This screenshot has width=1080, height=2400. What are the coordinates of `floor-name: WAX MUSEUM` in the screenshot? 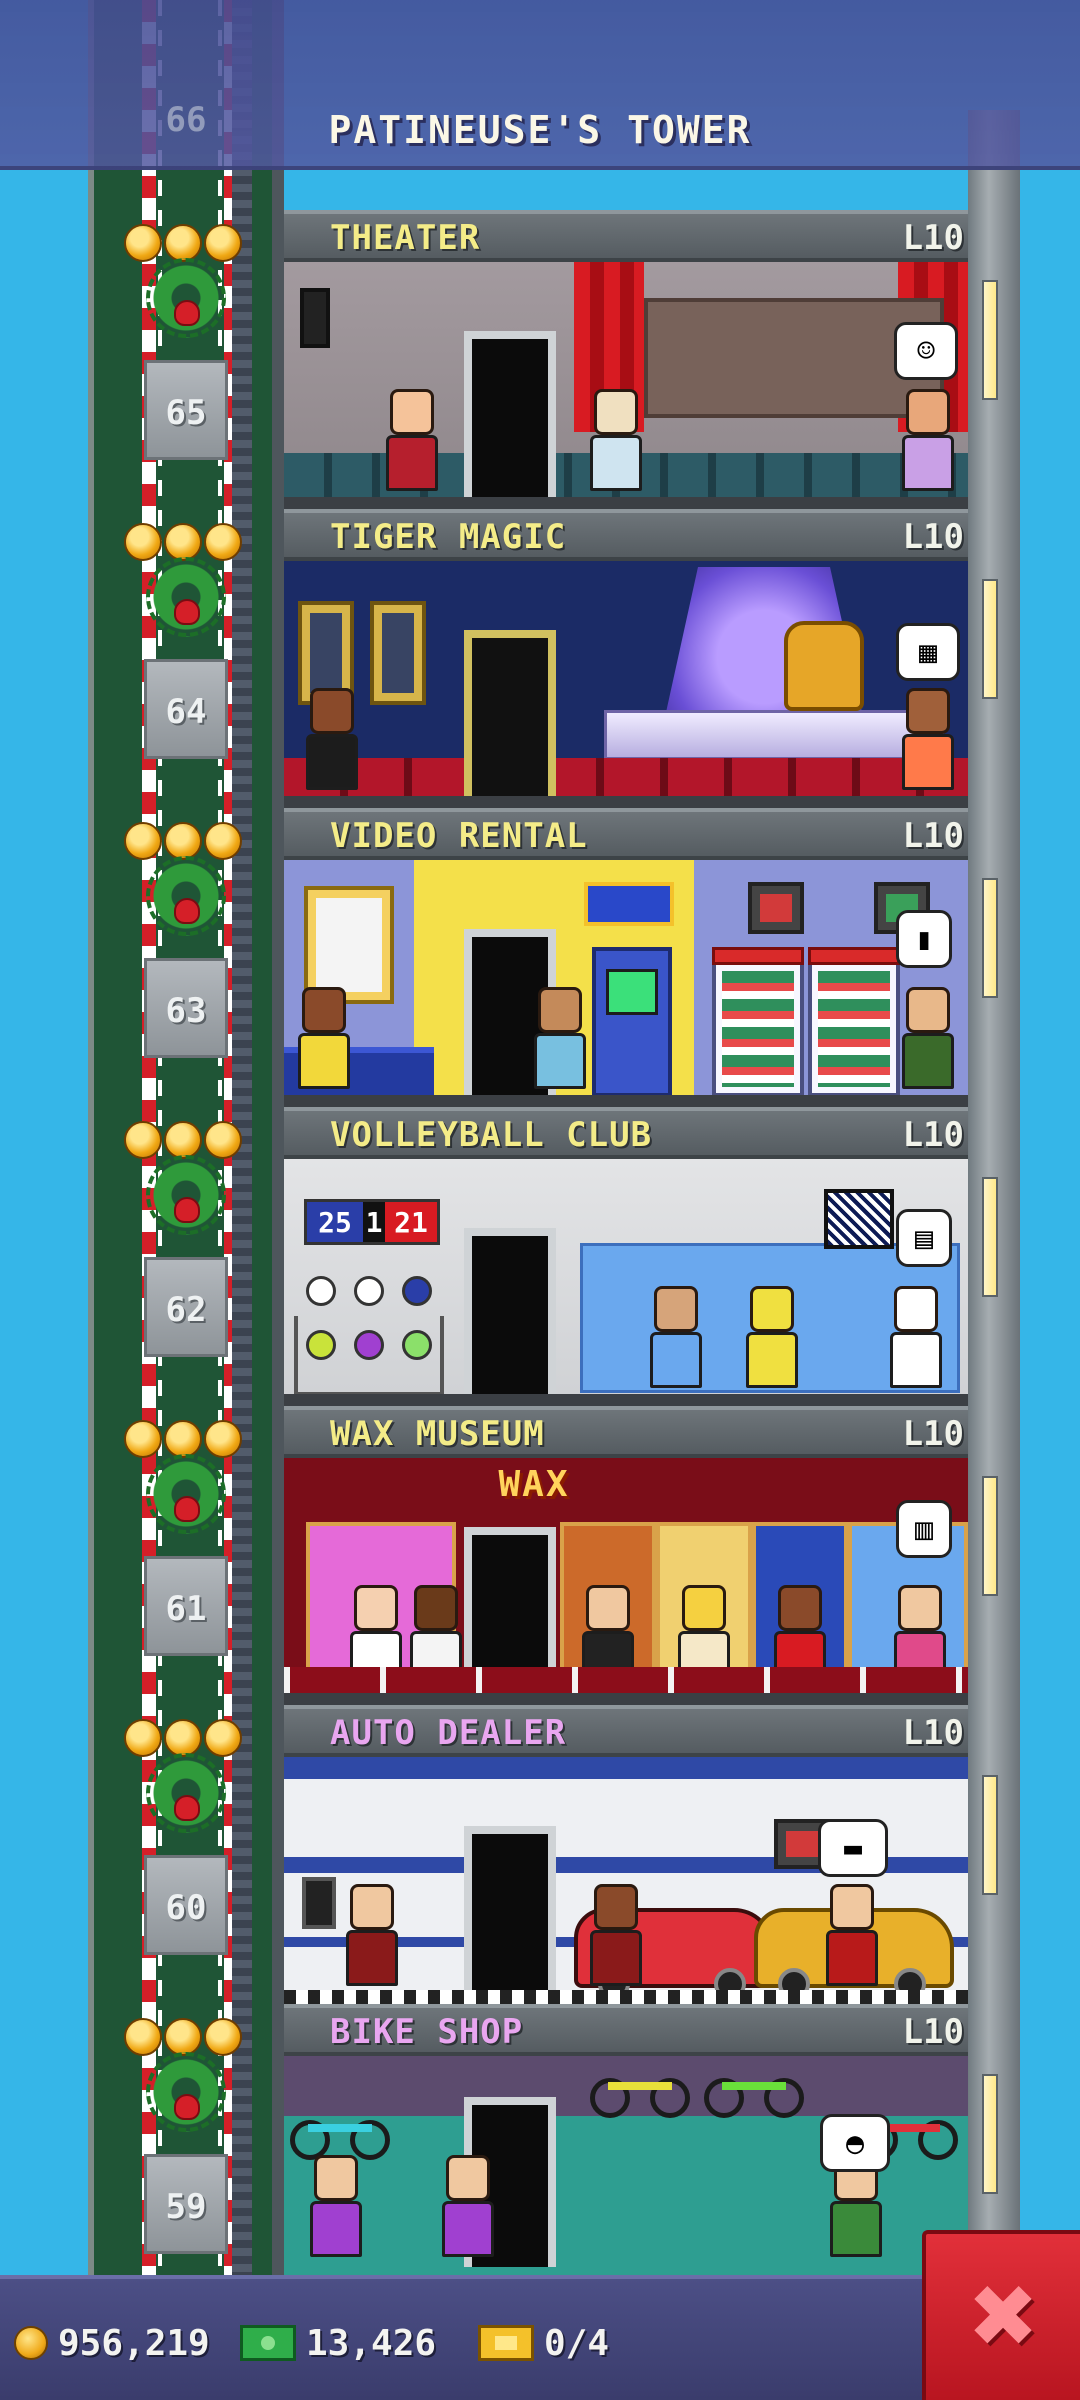 It's located at (437, 1434).